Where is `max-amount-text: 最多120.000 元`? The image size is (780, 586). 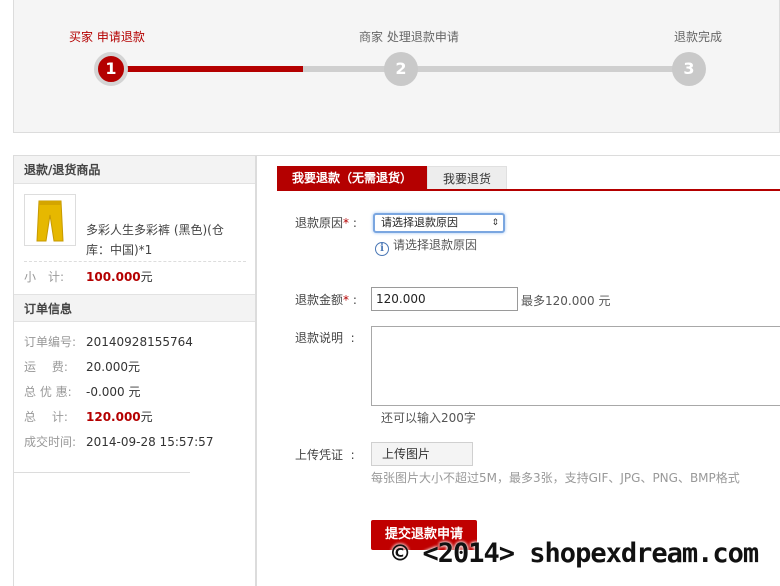 max-amount-text: 最多120.000 元 is located at coordinates (566, 301).